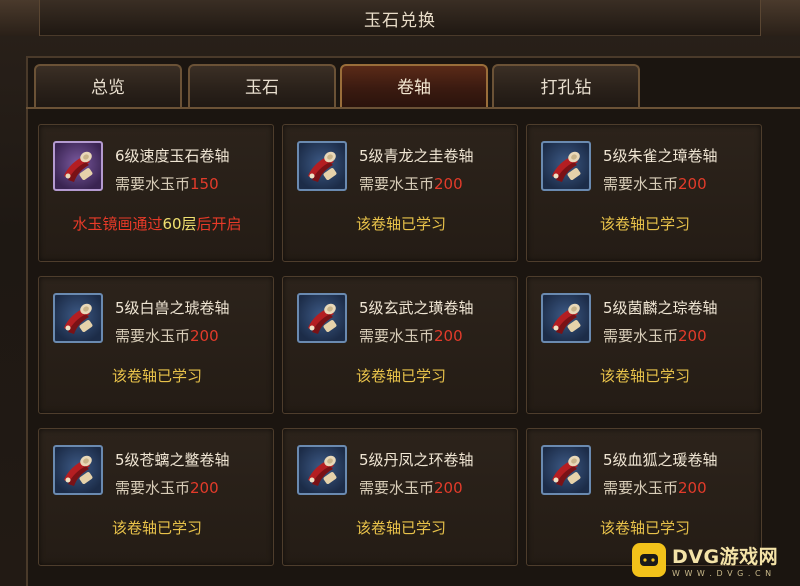 The width and height of the screenshot is (800, 586). I want to click on unlock-text-a: 水玉镜画通过, so click(117, 224).